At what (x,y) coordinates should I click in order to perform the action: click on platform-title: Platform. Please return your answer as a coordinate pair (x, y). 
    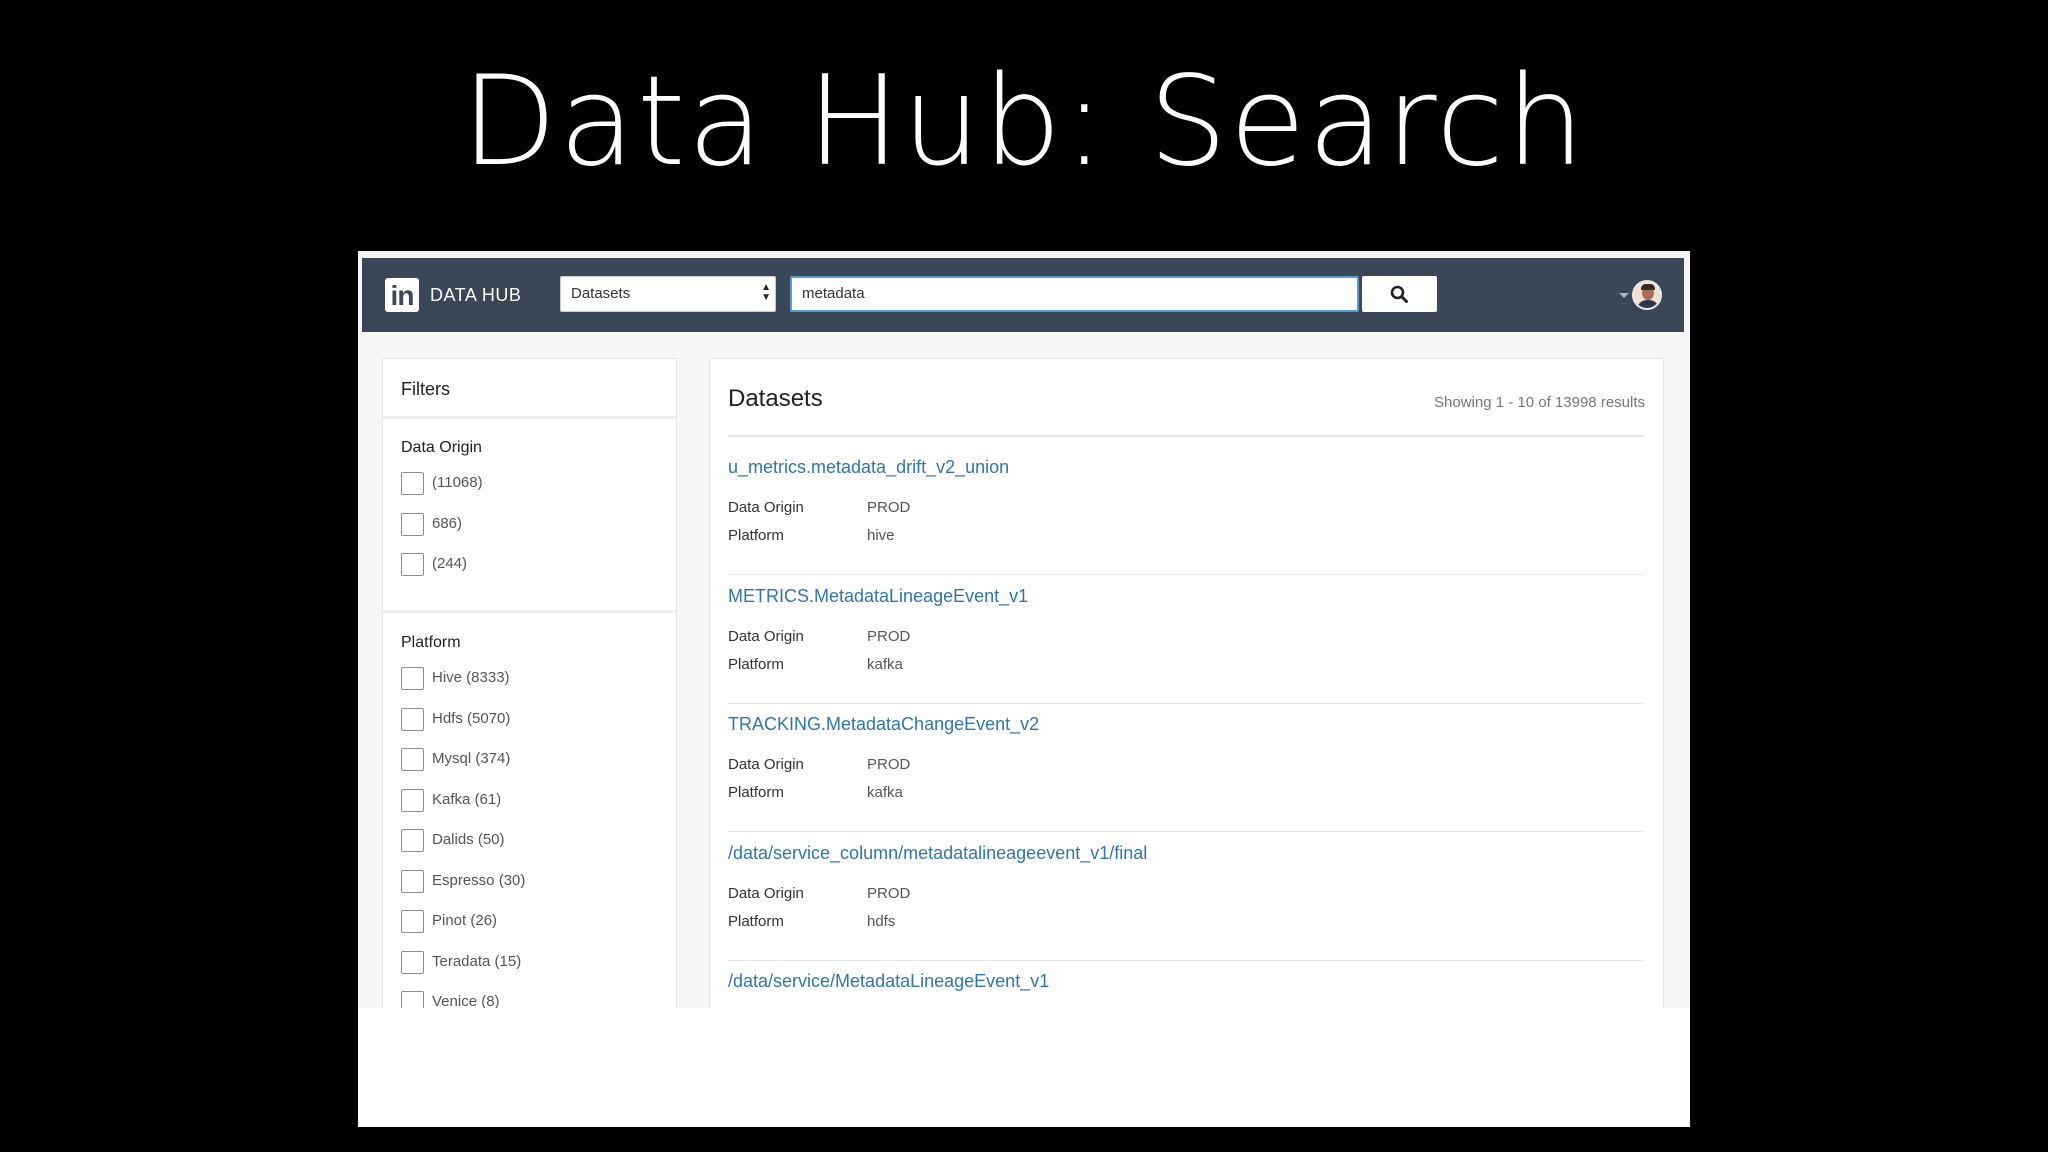
    Looking at the image, I should click on (431, 642).